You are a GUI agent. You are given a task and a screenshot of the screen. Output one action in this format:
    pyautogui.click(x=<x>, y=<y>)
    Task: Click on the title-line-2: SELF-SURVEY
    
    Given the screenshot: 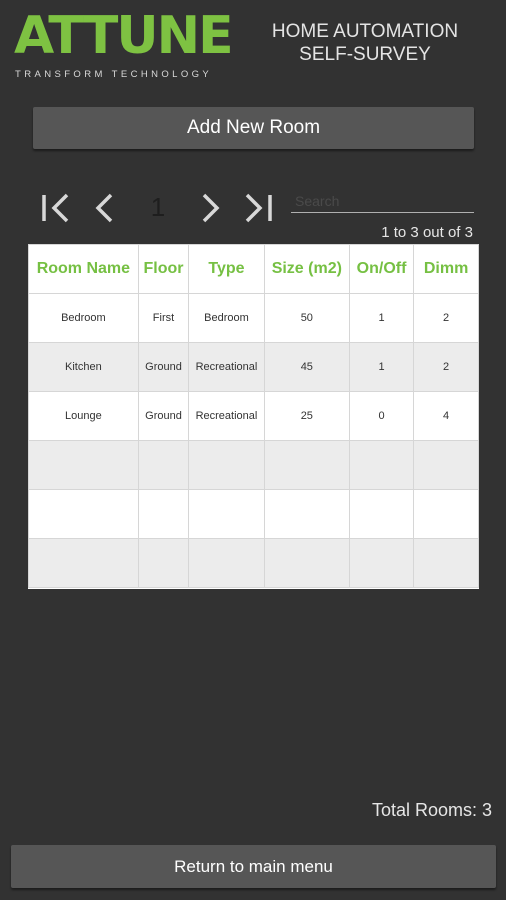 What is the action you would take?
    pyautogui.click(x=365, y=54)
    